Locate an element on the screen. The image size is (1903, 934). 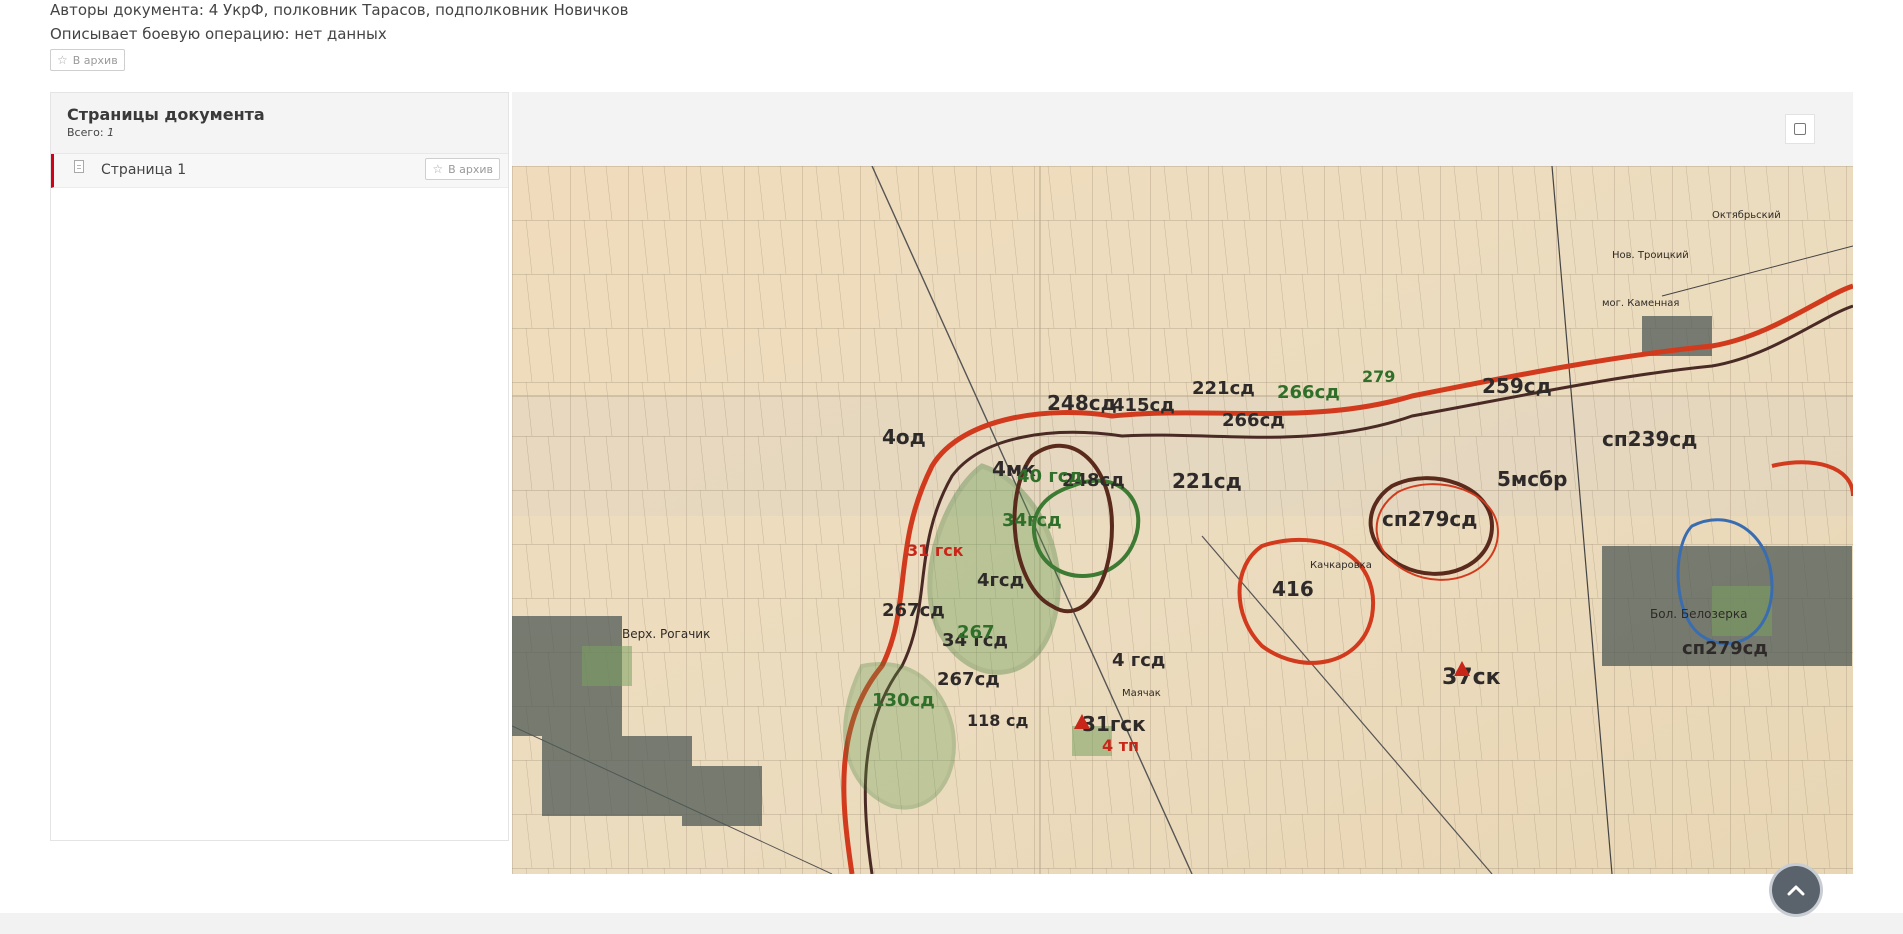
map-label-maychak: Маячак is located at coordinates (1141, 693).